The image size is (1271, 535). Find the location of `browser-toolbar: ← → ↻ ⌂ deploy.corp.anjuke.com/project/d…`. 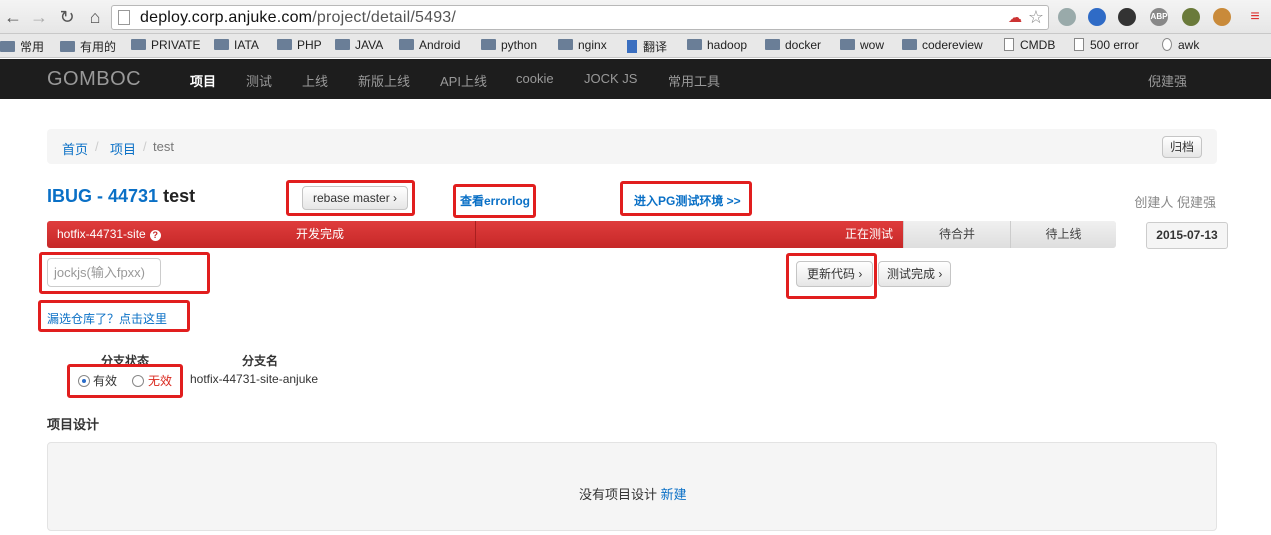

browser-toolbar: ← → ↻ ⌂ deploy.corp.anjuke.com/project/d… is located at coordinates (635, 17).